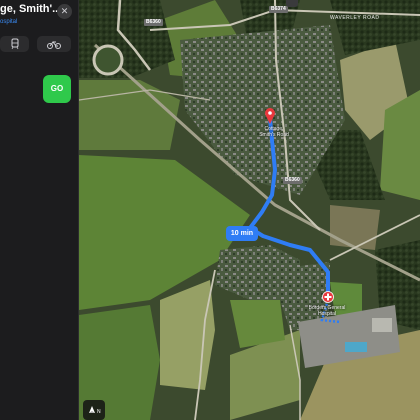 Image resolution: width=420 pixels, height=420 pixels. What do you see at coordinates (57, 89) in the screenshot?
I see `go-button: GO` at bounding box center [57, 89].